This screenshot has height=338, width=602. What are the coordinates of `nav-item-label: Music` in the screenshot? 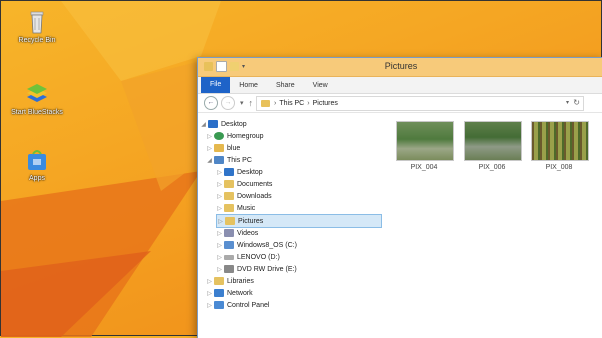 It's located at (246, 208).